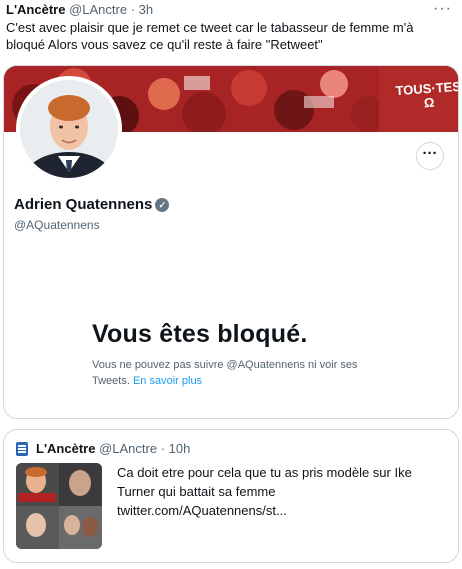 This screenshot has width=462, height=569. What do you see at coordinates (98, 9) in the screenshot?
I see `tweet-author-handle: @LAnctre` at bounding box center [98, 9].